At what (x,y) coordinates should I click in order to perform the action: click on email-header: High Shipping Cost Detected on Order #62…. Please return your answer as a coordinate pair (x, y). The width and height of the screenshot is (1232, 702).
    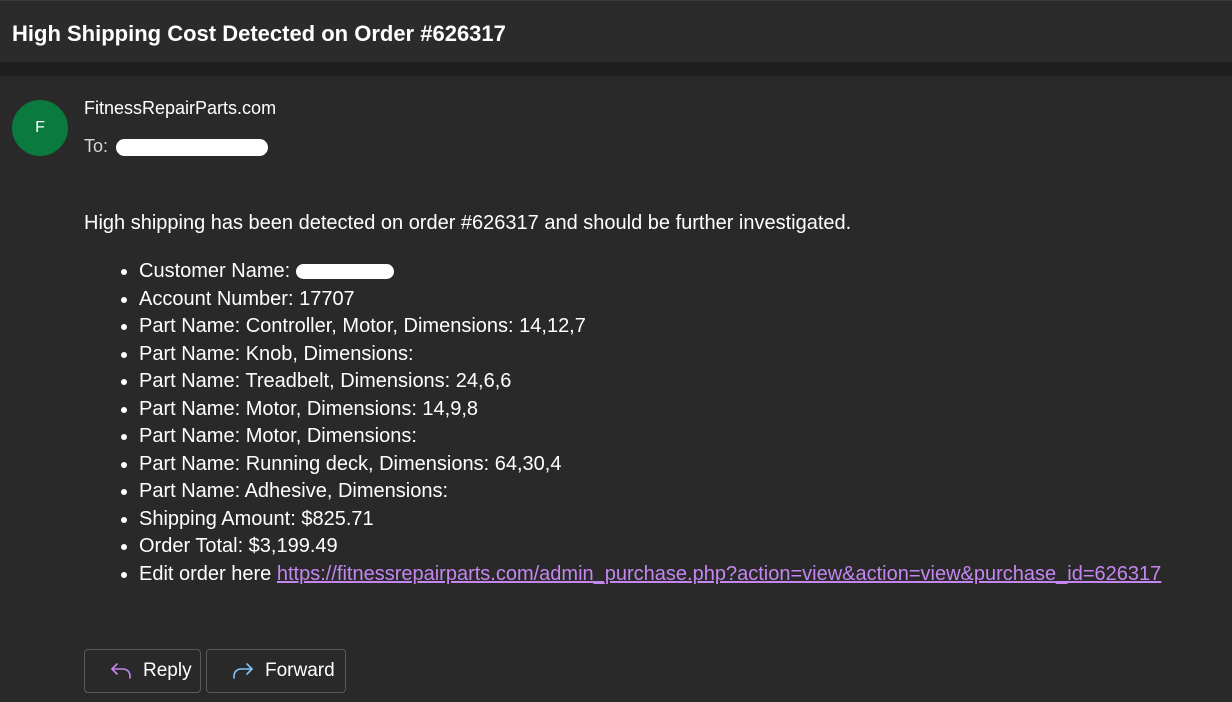
    Looking at the image, I should click on (616, 31).